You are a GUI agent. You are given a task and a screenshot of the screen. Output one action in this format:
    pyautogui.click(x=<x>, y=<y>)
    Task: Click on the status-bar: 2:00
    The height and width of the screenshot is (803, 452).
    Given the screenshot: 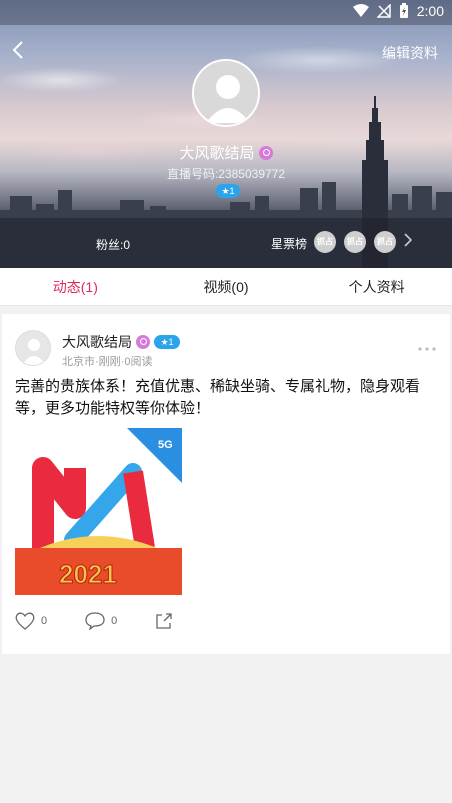 What is the action you would take?
    pyautogui.click(x=226, y=12)
    